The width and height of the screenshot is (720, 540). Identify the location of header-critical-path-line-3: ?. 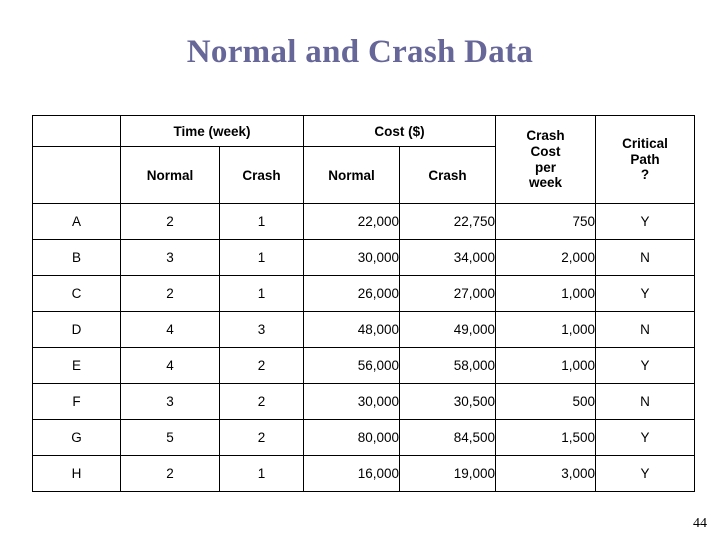
(645, 175).